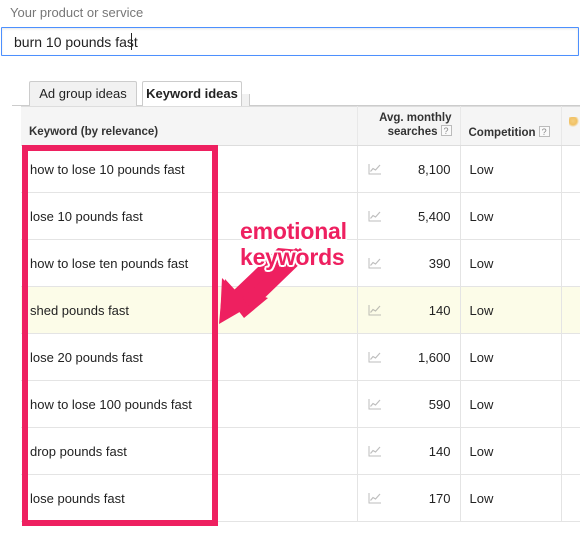 This screenshot has width=580, height=534. I want to click on cell-keyword: lose 20 pounds fast, so click(189, 357).